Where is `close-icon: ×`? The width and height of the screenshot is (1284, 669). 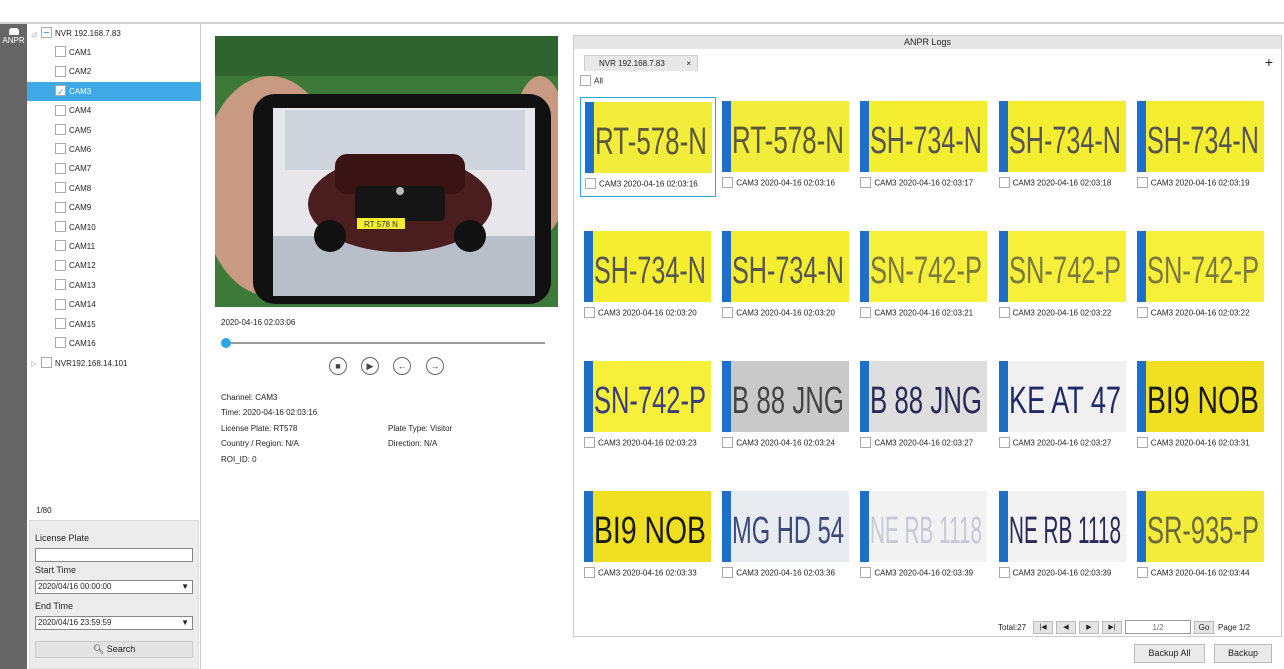 close-icon: × is located at coordinates (688, 64).